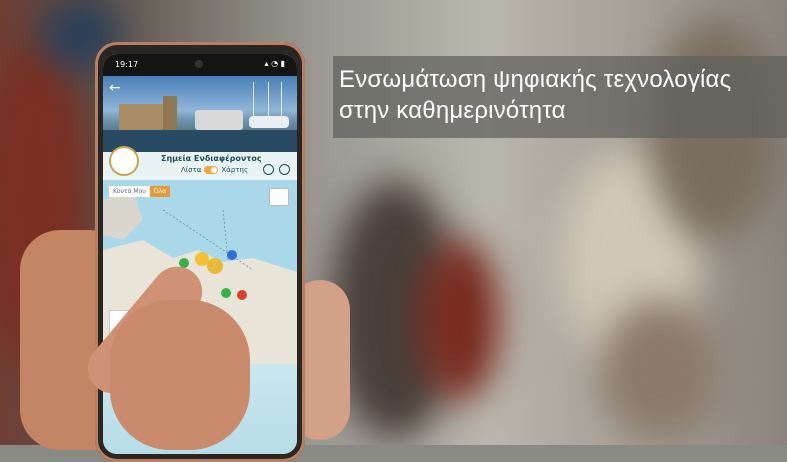 Image resolution: width=787 pixels, height=462 pixels. I want to click on globe-icon, so click(284, 169).